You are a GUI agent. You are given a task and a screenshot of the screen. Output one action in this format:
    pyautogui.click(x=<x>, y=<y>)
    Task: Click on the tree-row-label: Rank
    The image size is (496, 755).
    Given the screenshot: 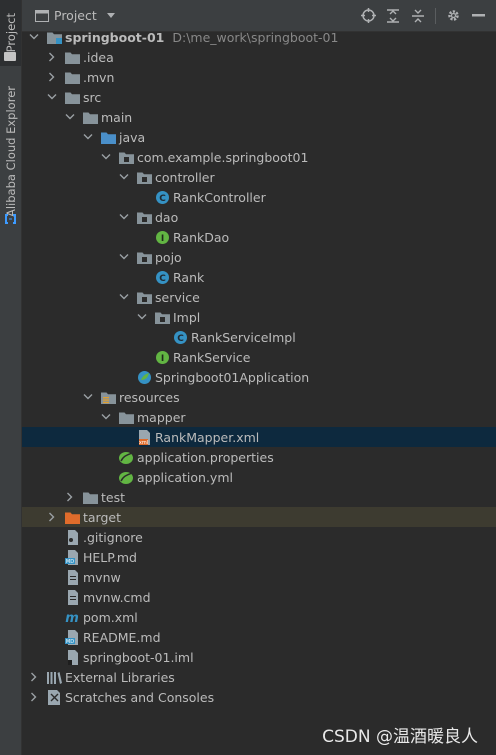 What is the action you would take?
    pyautogui.click(x=189, y=277)
    